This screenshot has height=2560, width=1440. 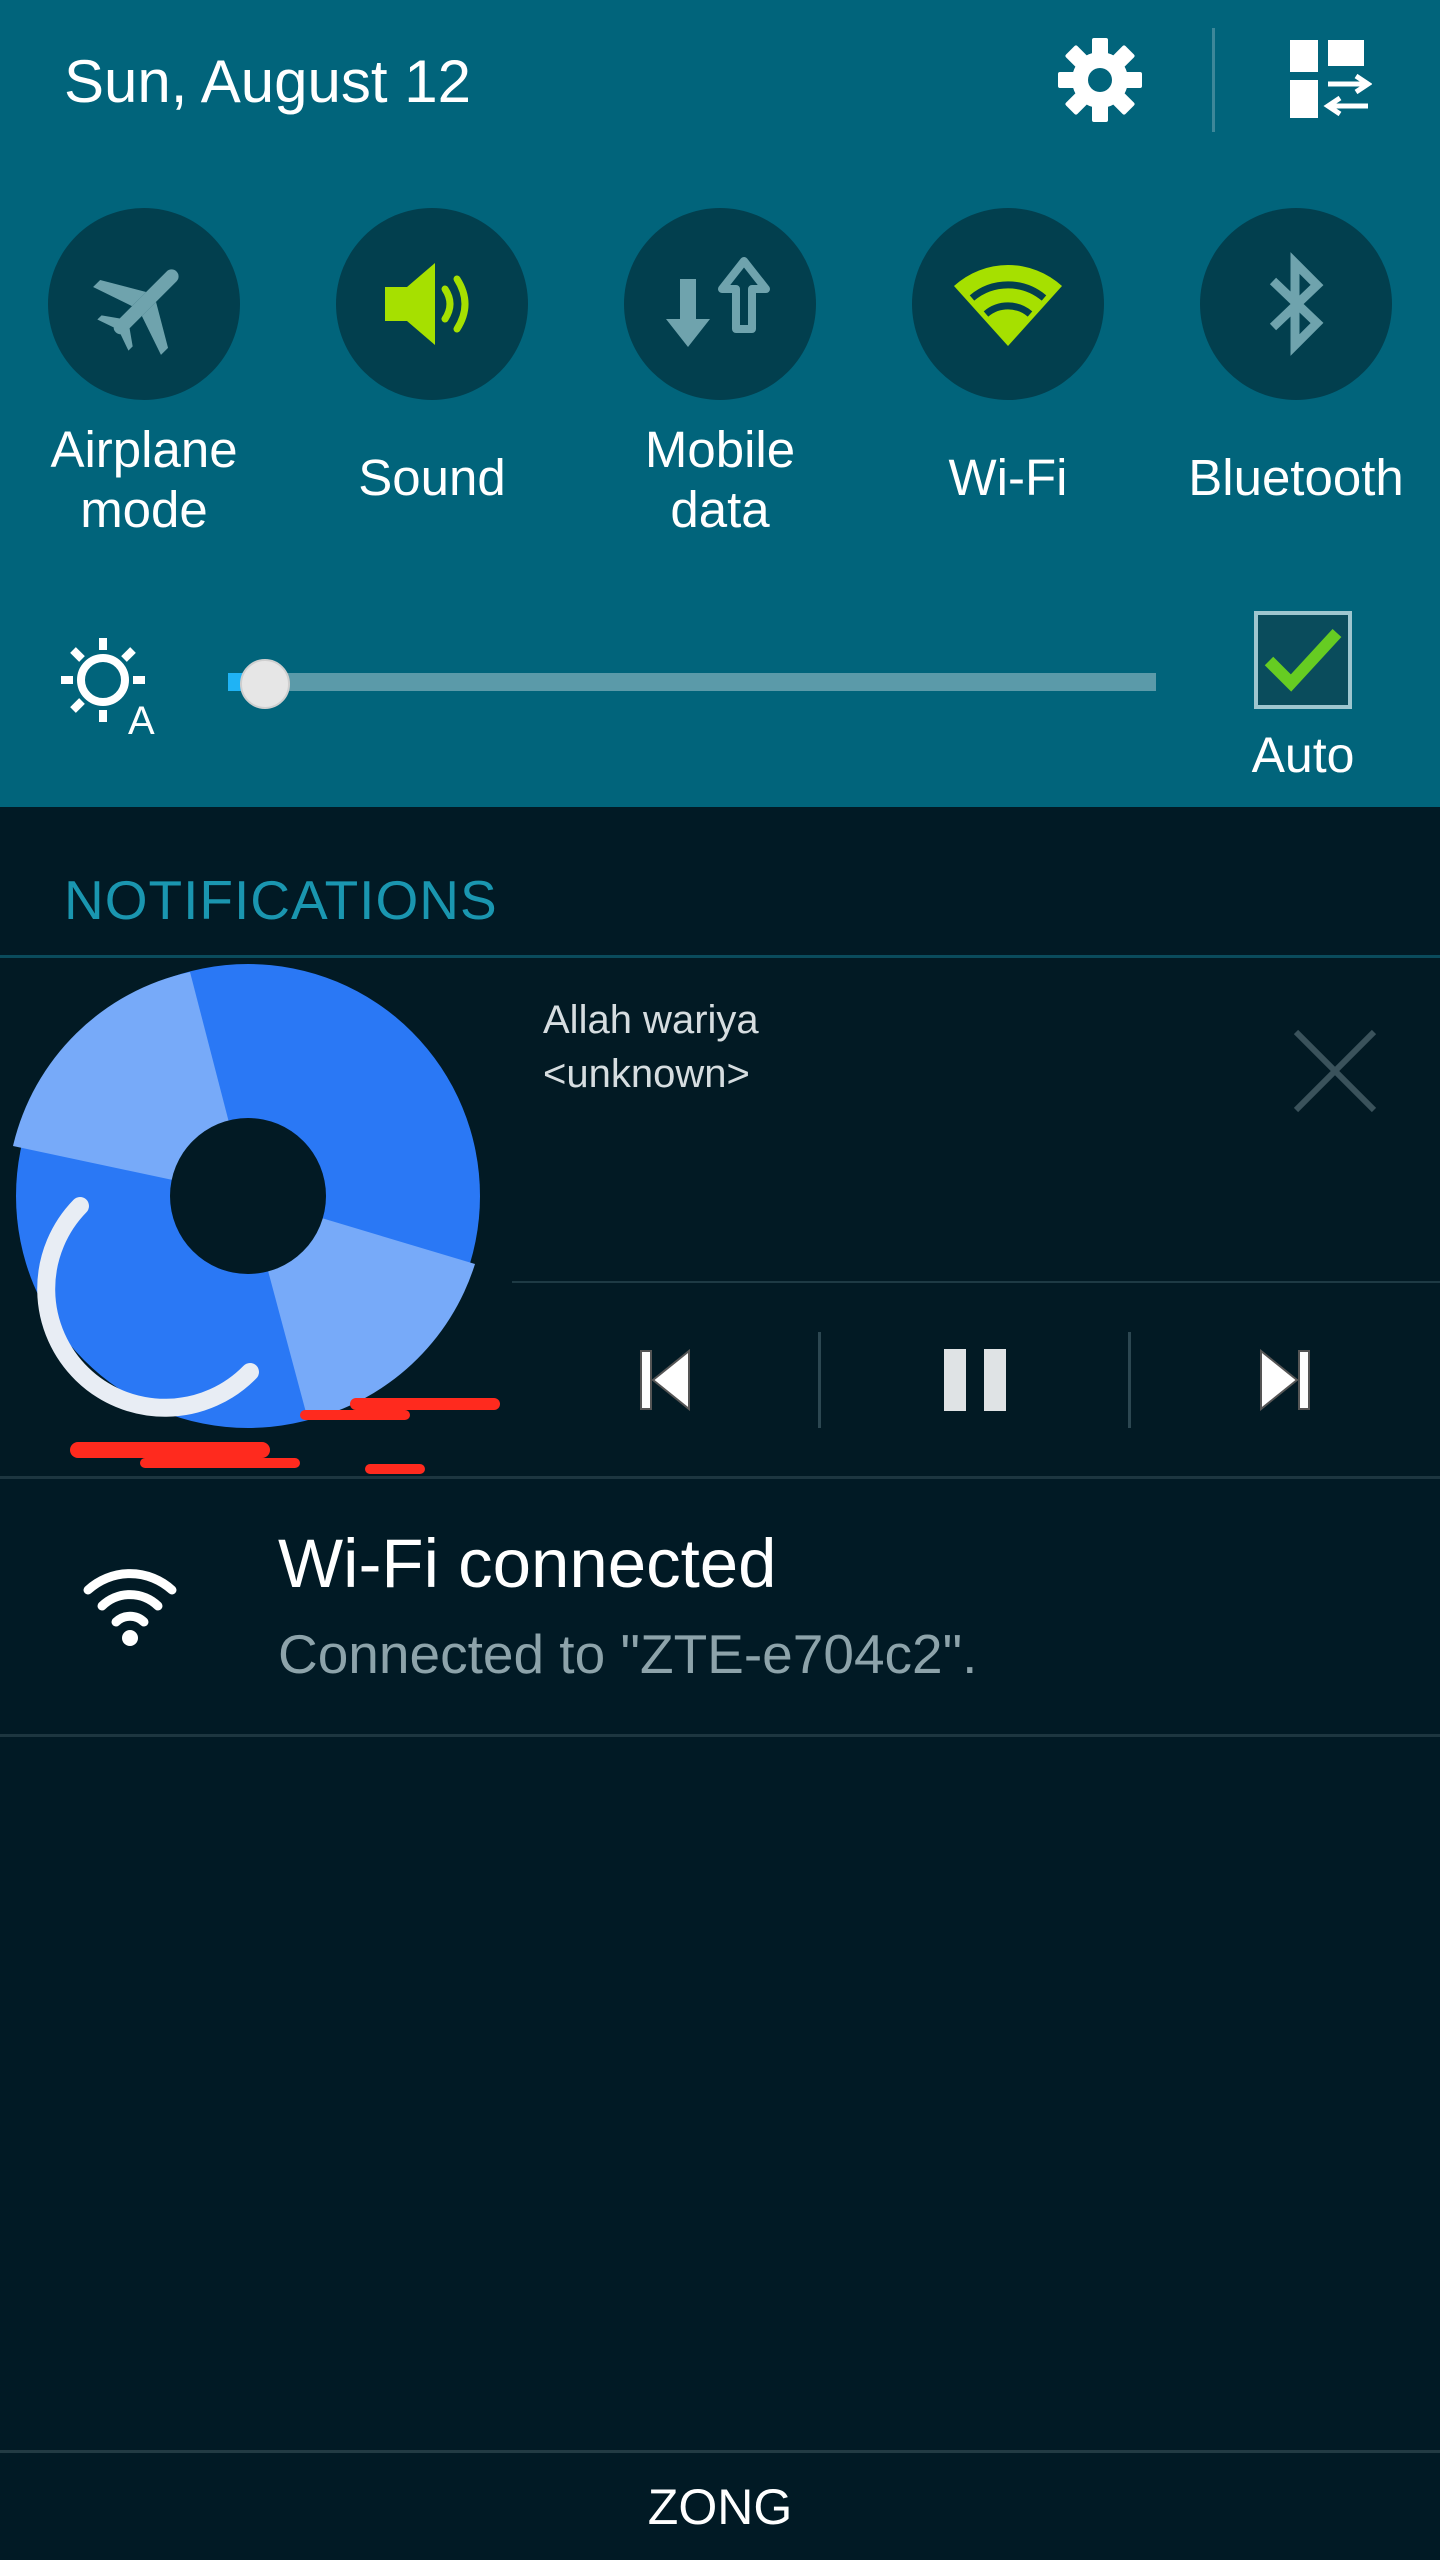 What do you see at coordinates (646, 1074) in the screenshot?
I see `song-artist: <unknown>` at bounding box center [646, 1074].